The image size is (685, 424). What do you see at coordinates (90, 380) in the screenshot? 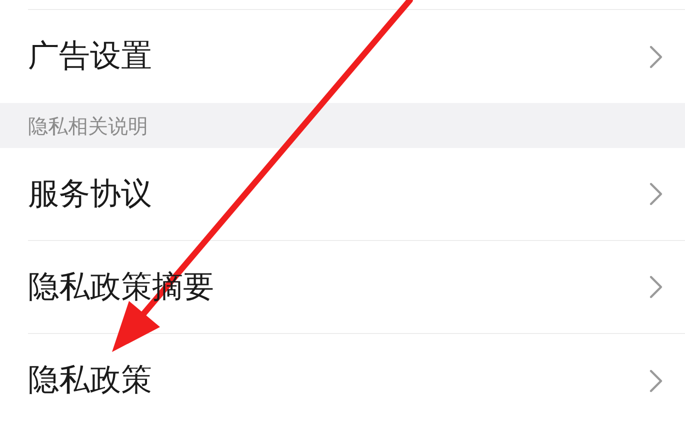
I see `item-label: 隐私政策` at bounding box center [90, 380].